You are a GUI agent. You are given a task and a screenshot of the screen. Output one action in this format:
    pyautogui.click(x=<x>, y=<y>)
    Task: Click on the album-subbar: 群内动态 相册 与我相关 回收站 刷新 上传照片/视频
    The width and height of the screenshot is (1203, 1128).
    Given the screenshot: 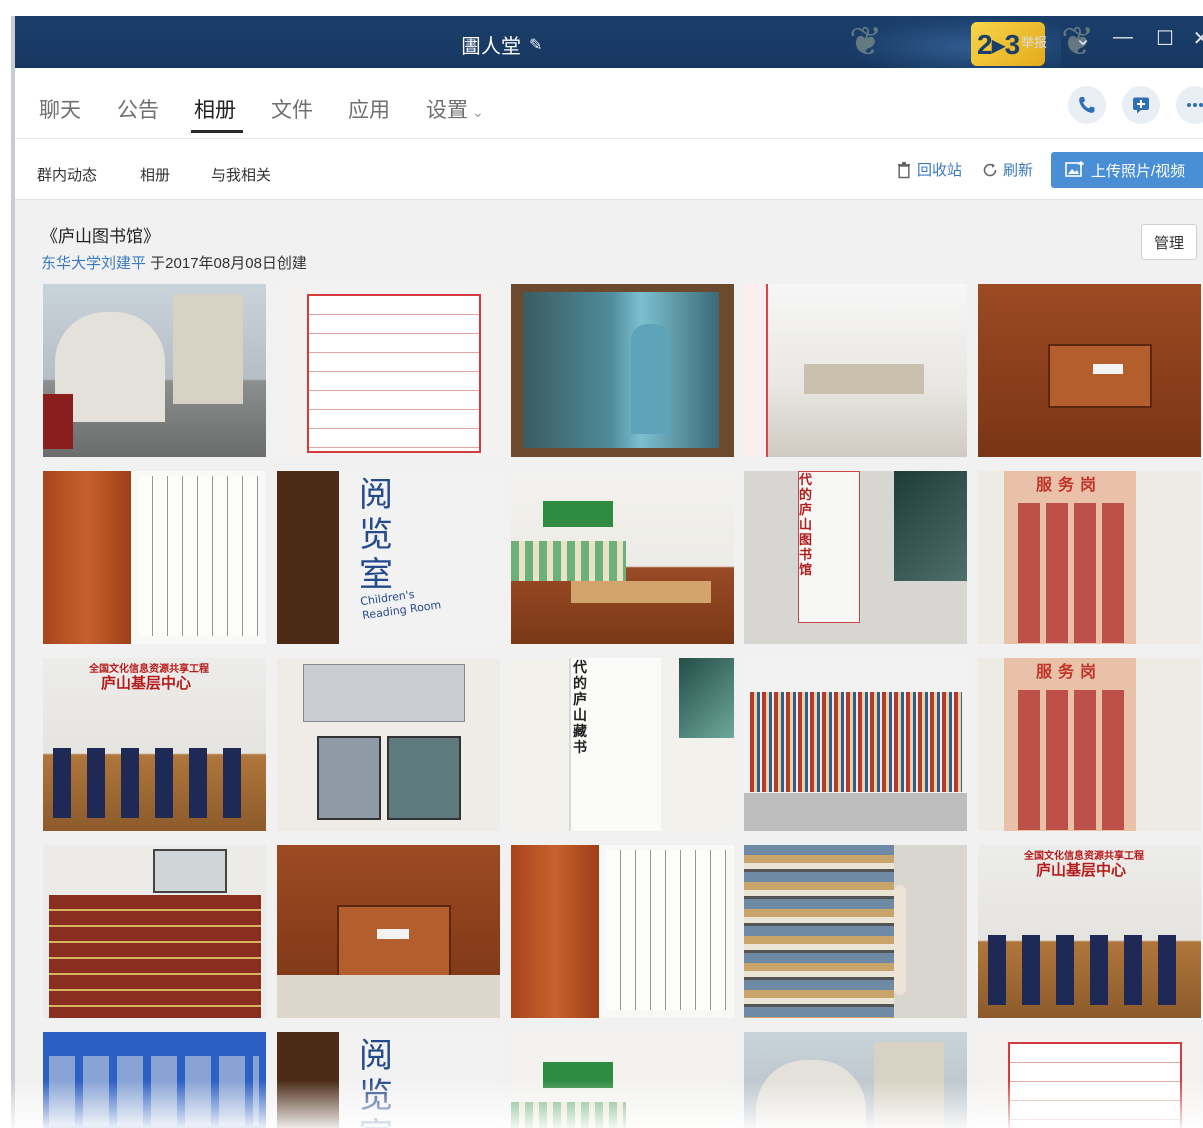 What is the action you would take?
    pyautogui.click(x=607, y=169)
    